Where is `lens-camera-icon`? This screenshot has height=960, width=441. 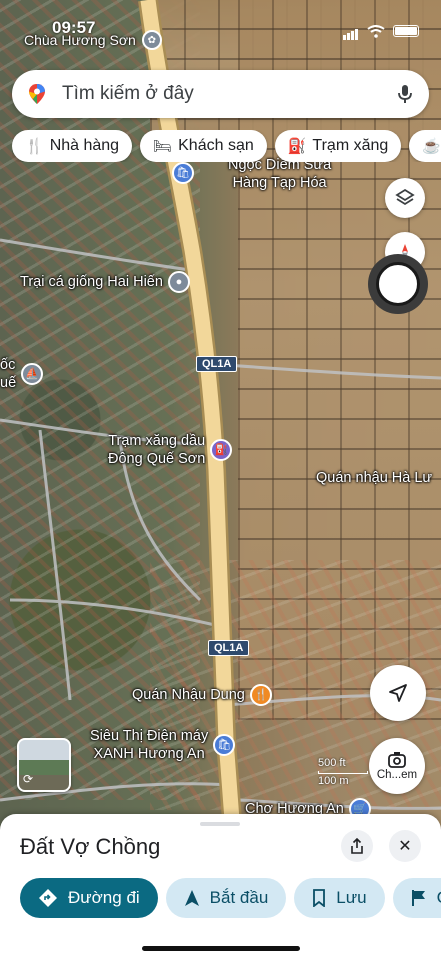 lens-camera-icon is located at coordinates (397, 760).